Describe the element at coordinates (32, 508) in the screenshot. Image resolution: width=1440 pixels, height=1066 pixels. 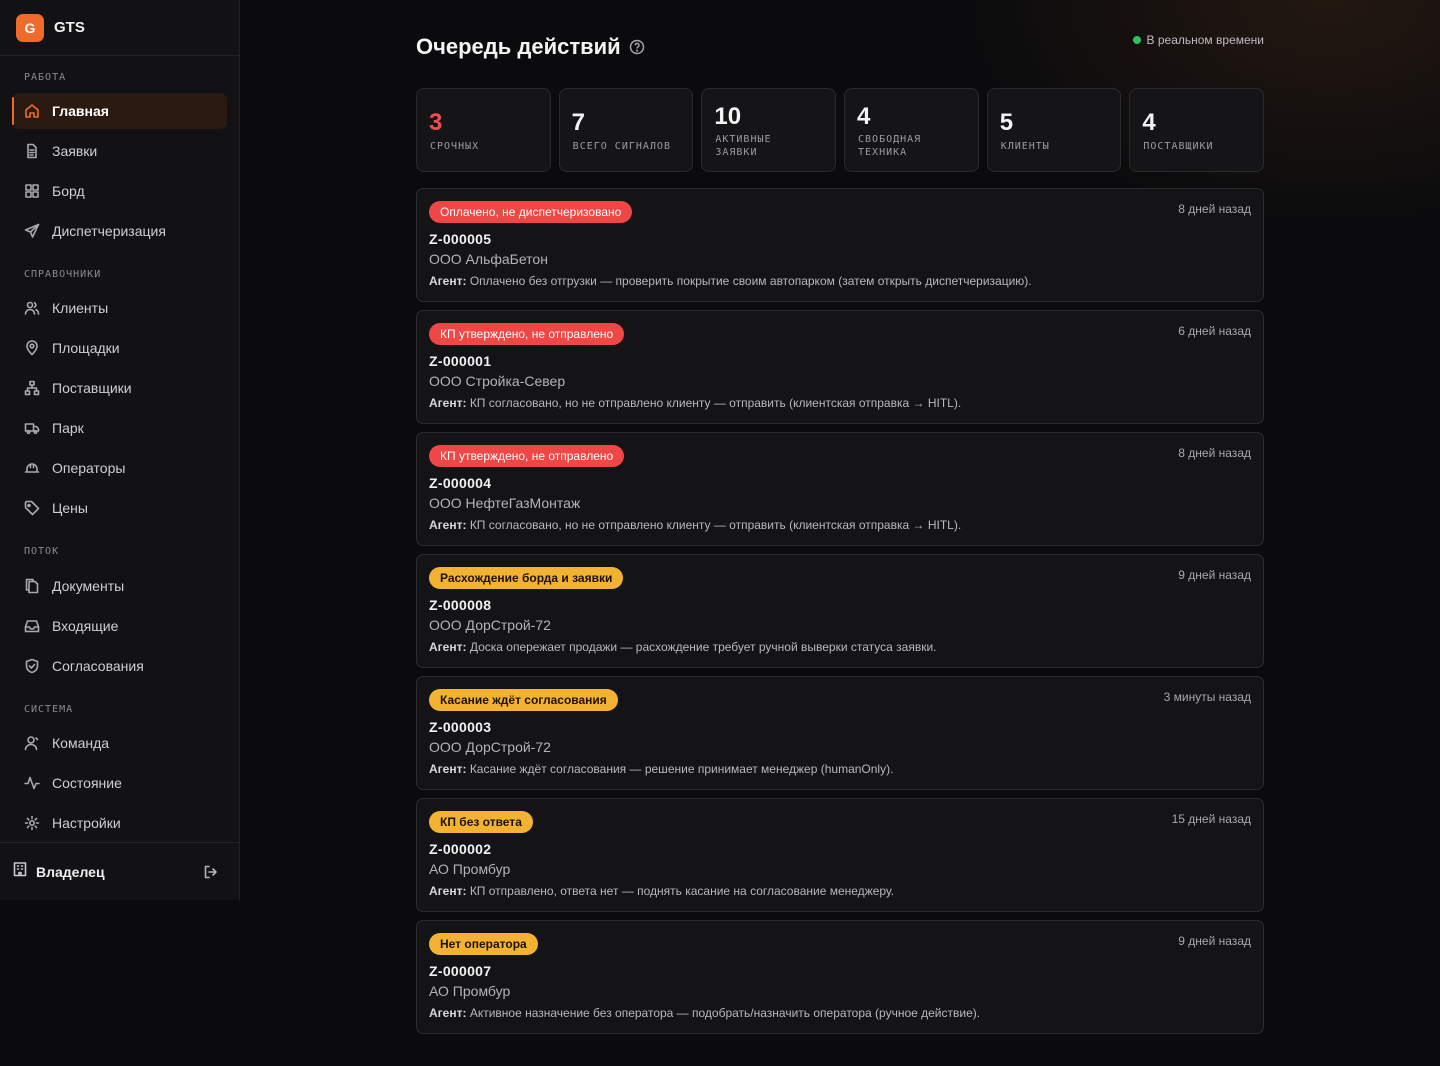
I see `tag-icon` at that location.